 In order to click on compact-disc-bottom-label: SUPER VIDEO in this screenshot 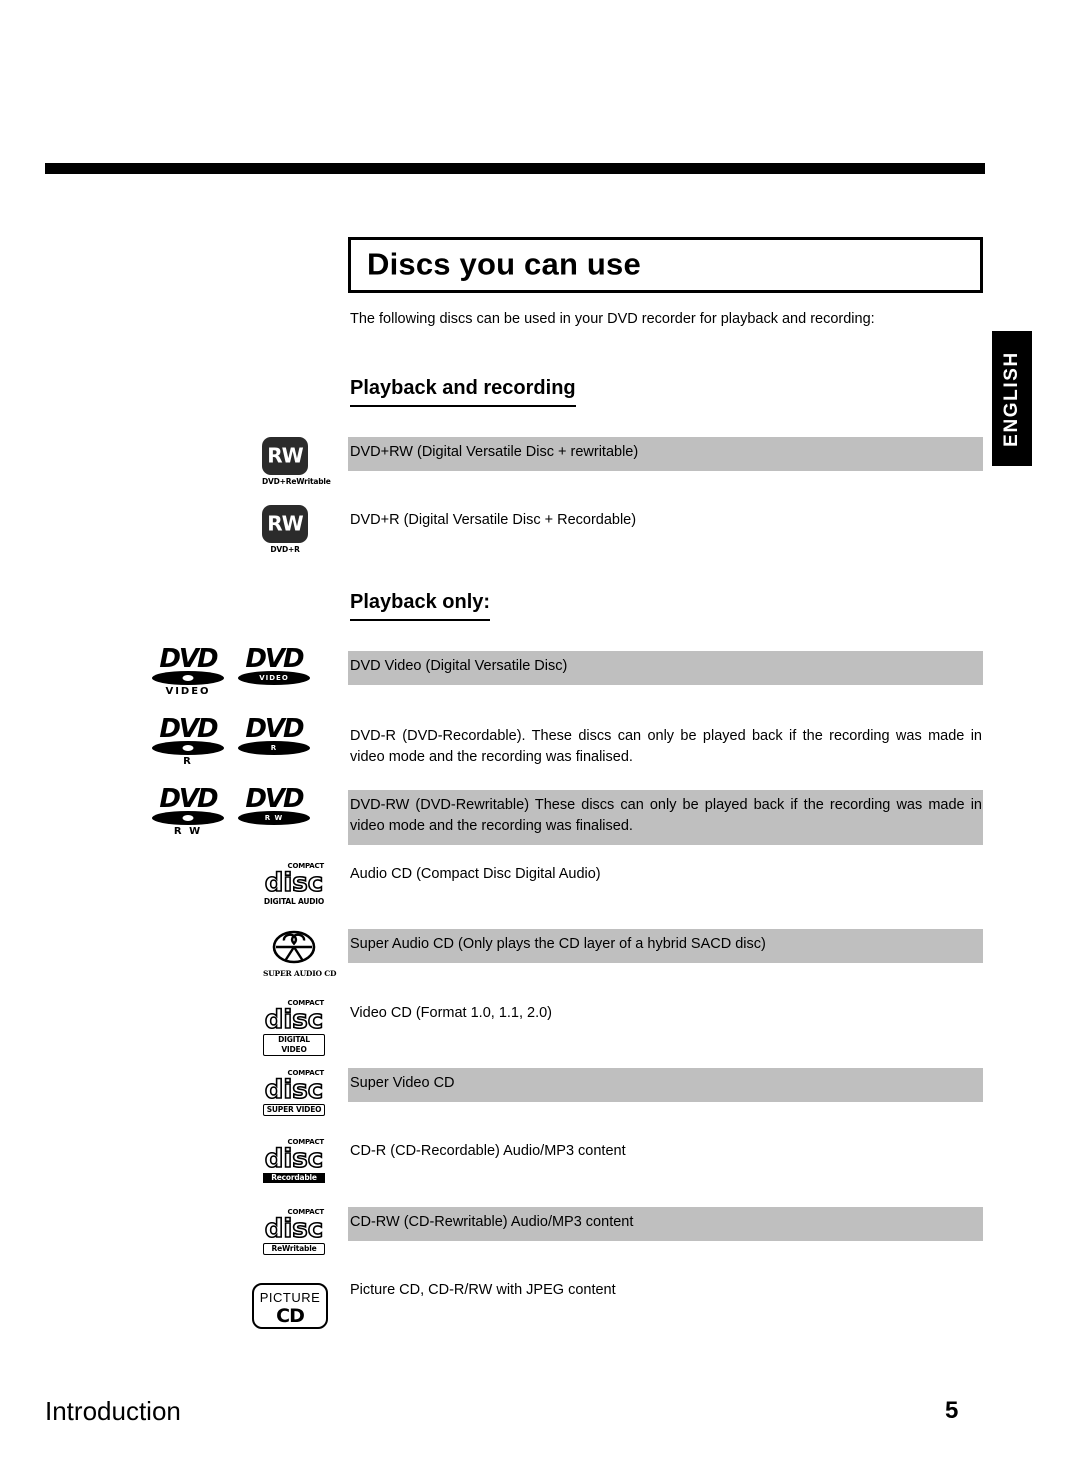, I will do `click(294, 1110)`.